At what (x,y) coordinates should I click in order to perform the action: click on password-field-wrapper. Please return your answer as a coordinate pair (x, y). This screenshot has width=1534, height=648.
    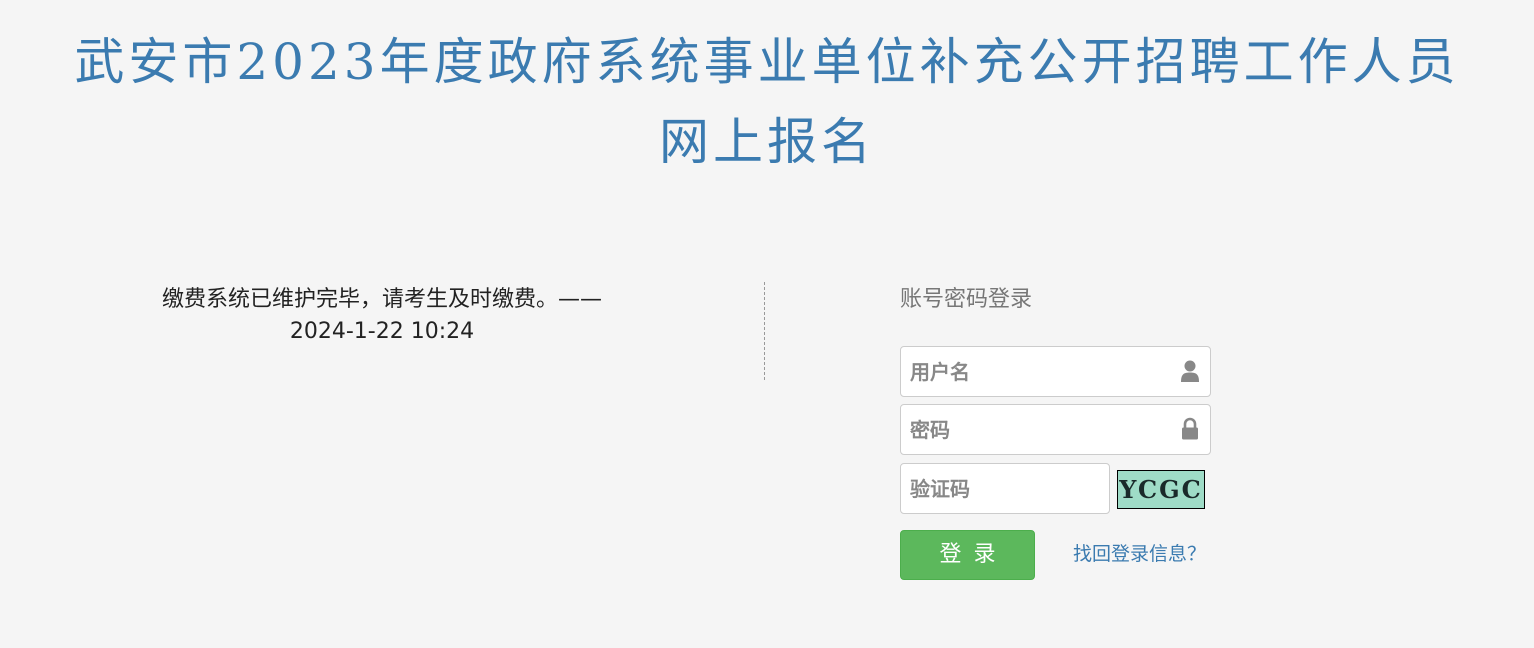
    Looking at the image, I should click on (1055, 429).